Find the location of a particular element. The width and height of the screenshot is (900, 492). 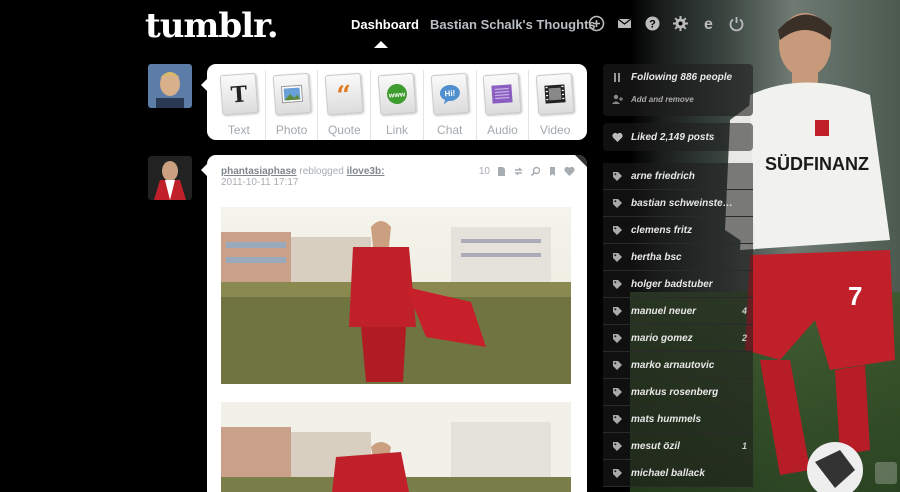

nav-active-caret is located at coordinates (381, 44).